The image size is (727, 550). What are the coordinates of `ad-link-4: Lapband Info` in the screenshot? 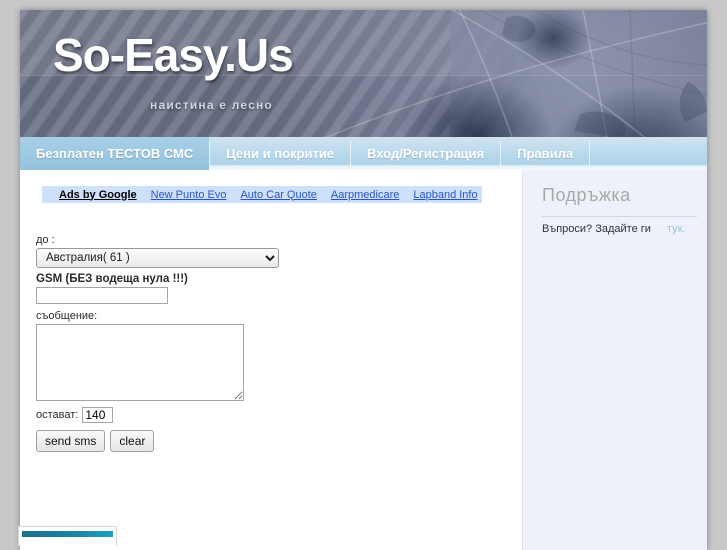 It's located at (445, 195).